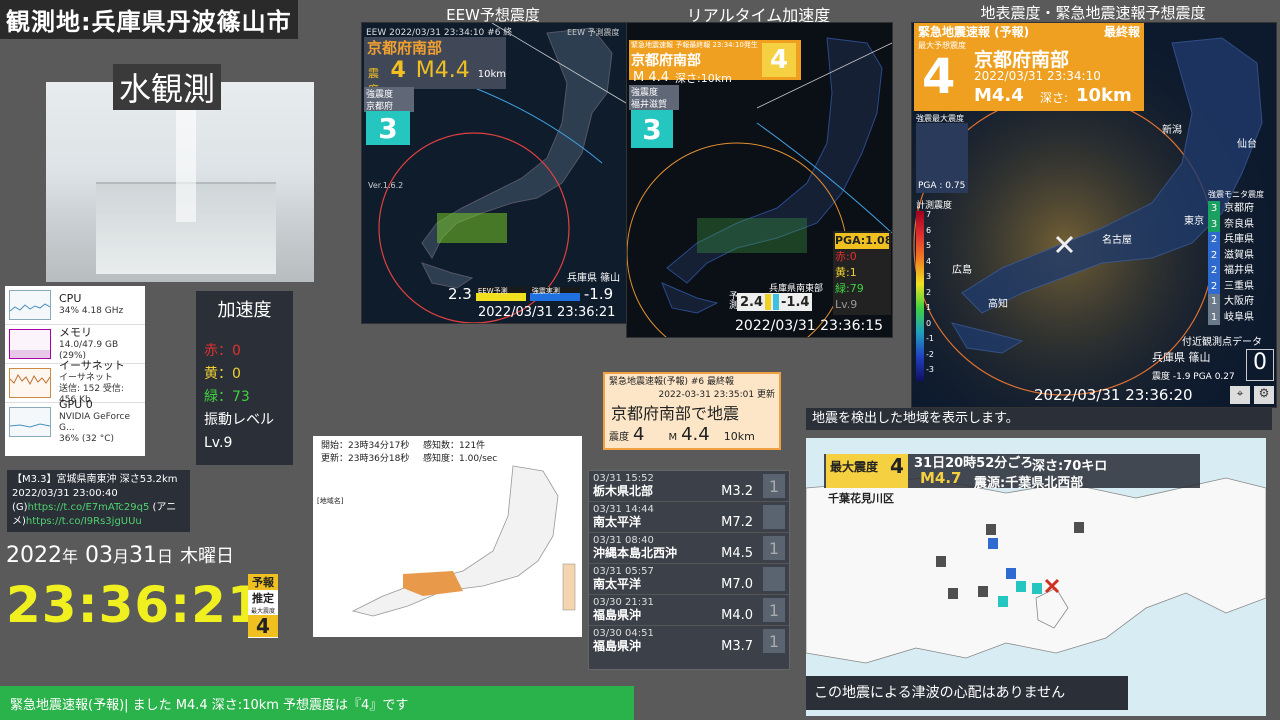 Image resolution: width=1280 pixels, height=720 pixels. I want to click on tweet-line1: 【M3.3】宮城県南東沖 深さ53.2km, so click(95, 479).